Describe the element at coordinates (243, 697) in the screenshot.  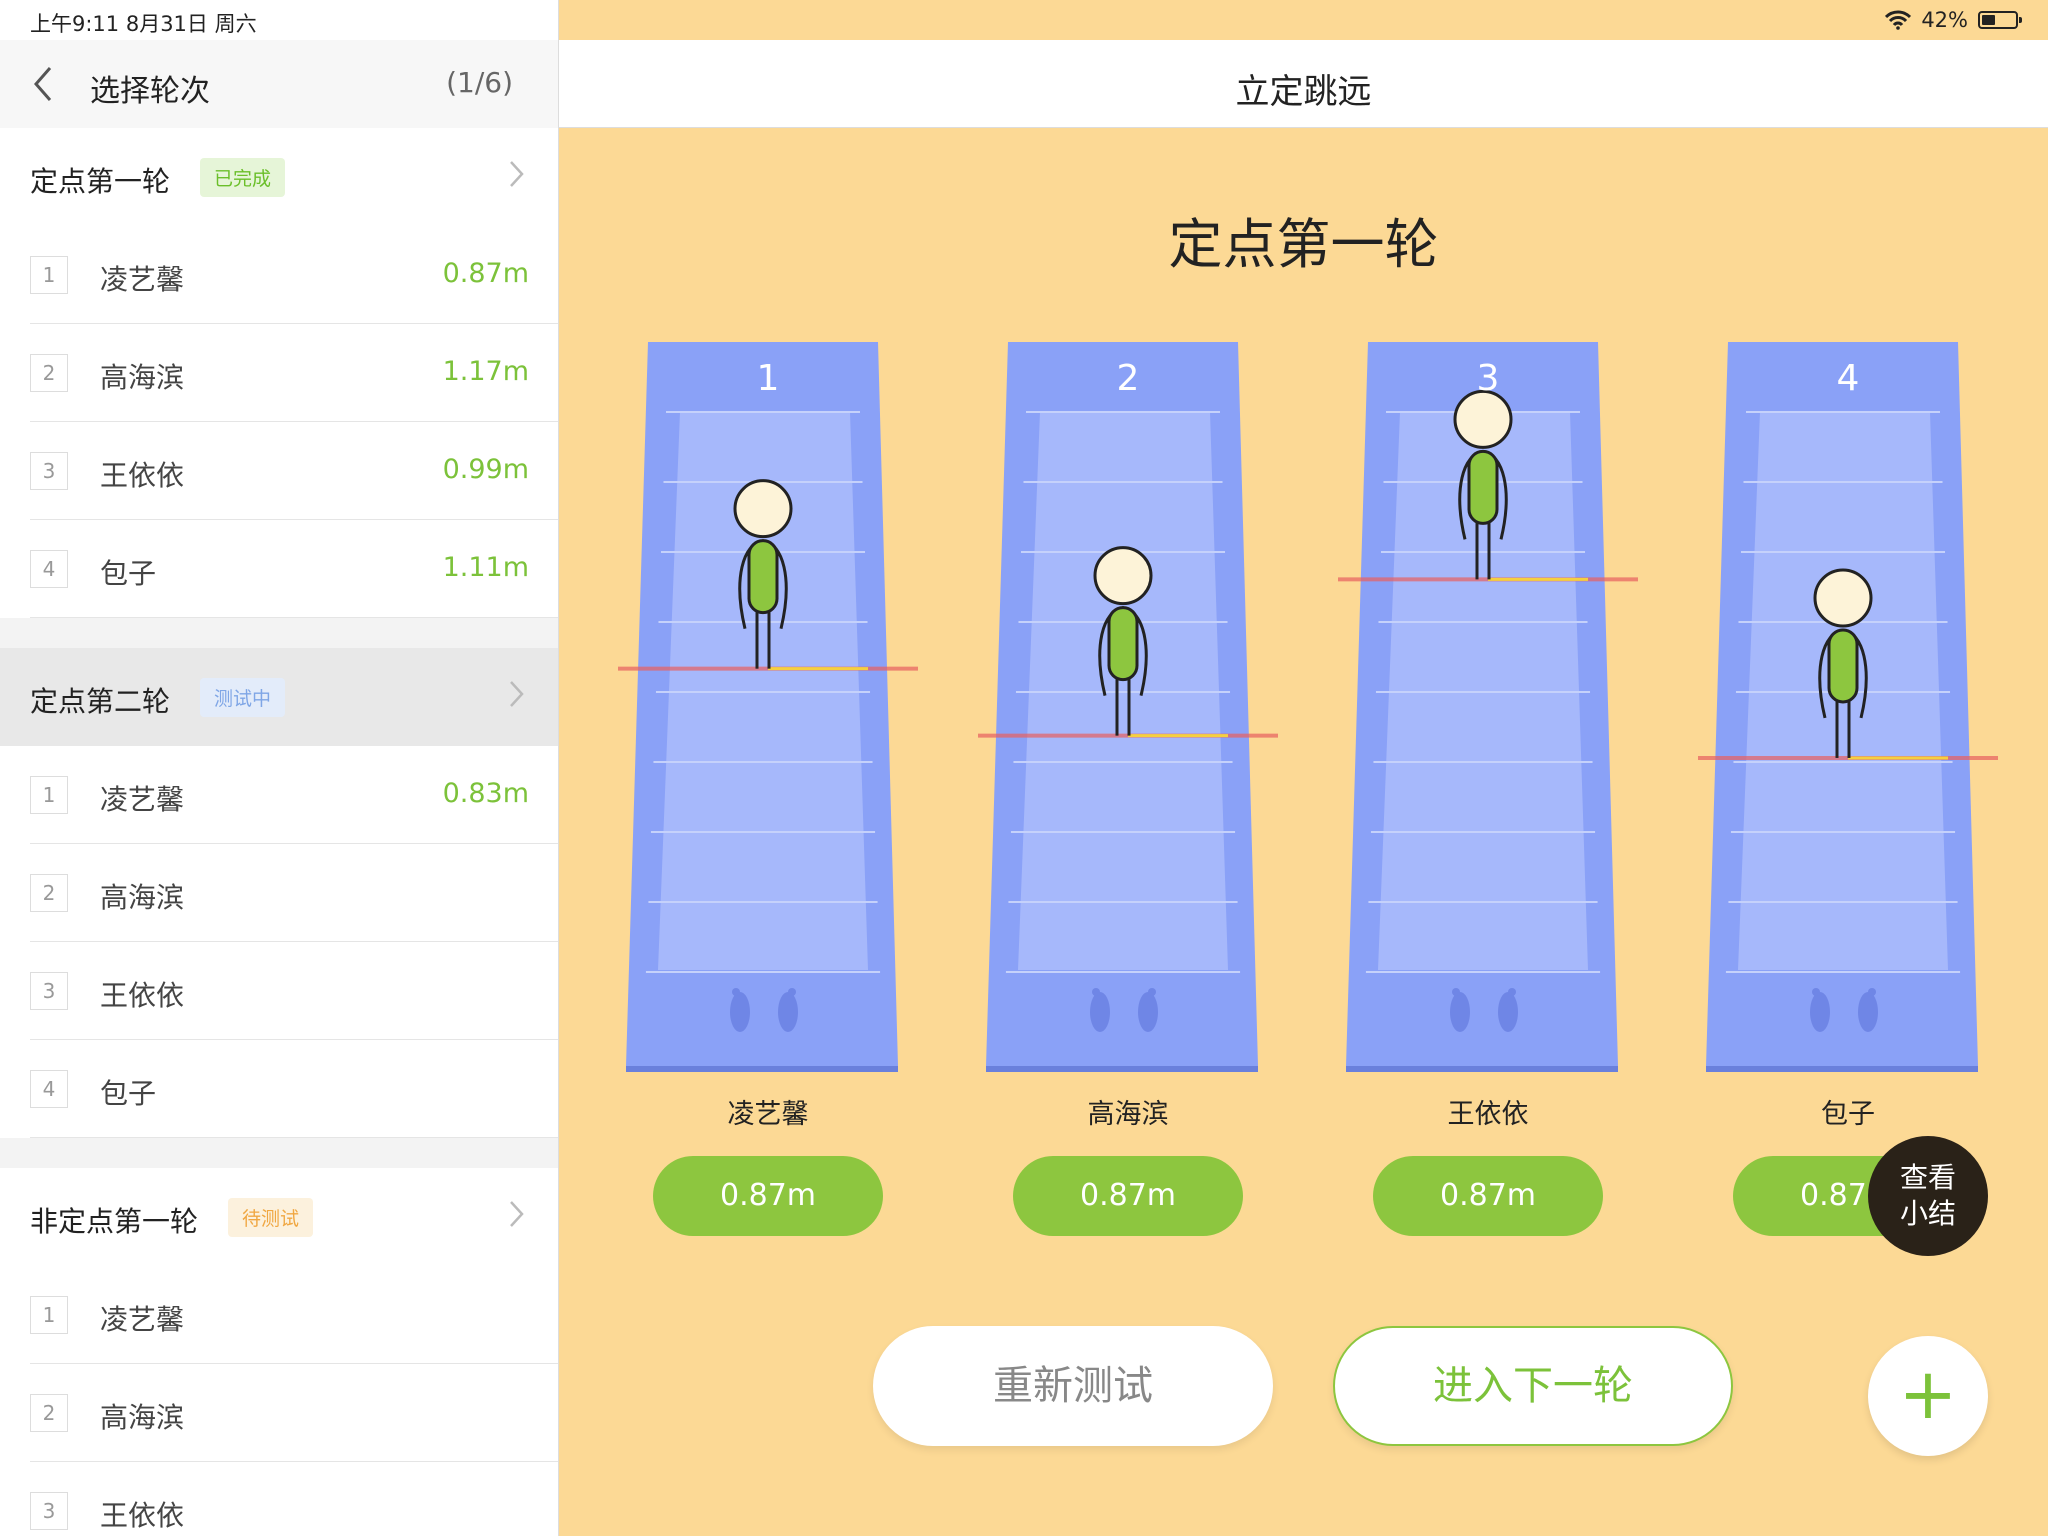
I see `status-badge: 测试中` at that location.